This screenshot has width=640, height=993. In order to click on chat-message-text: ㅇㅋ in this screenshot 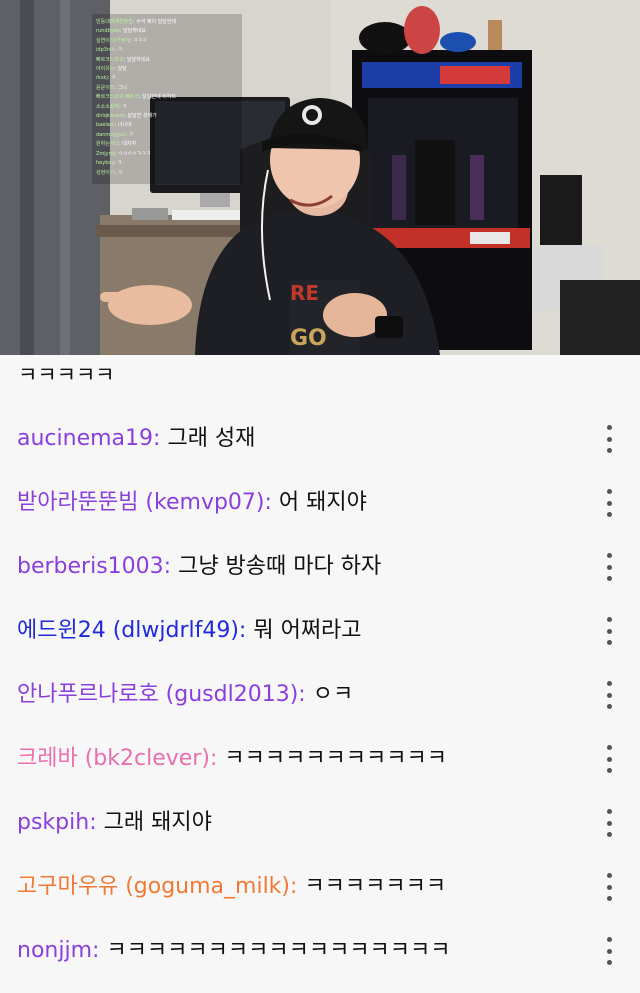, I will do `click(333, 694)`.